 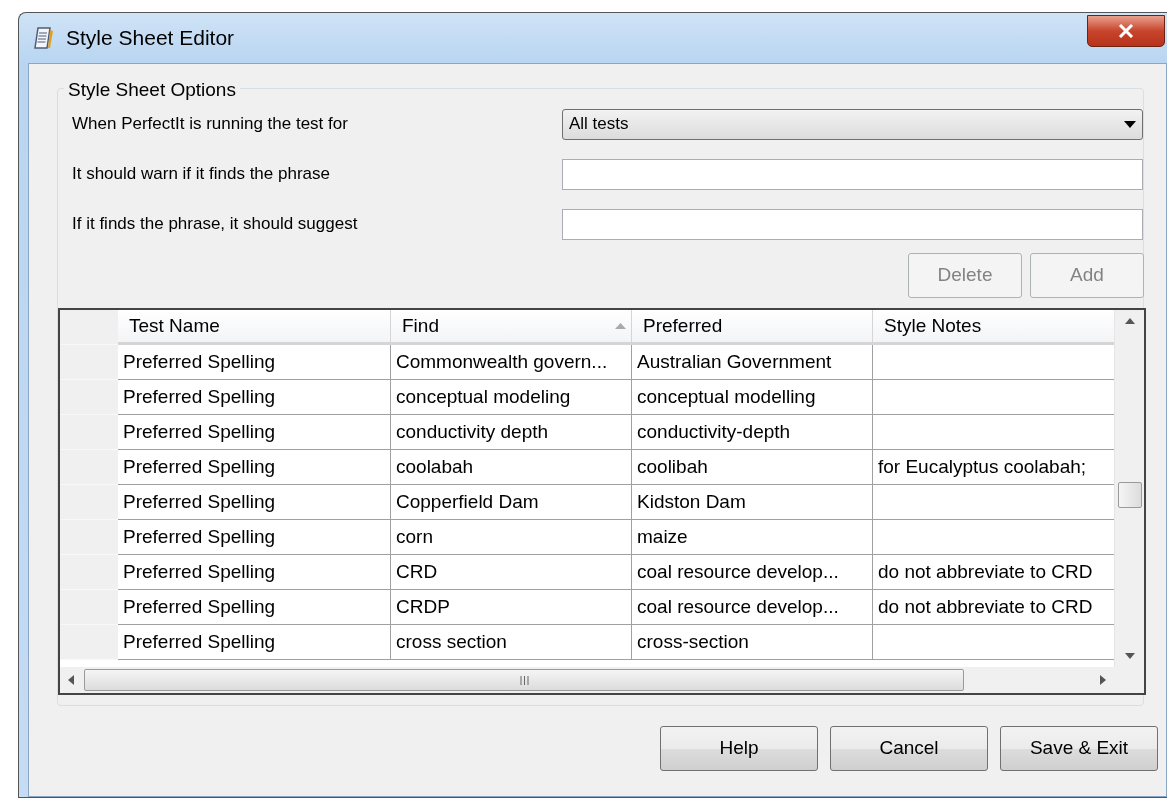 I want to click on table-cell: cross-section, so click(x=752, y=642).